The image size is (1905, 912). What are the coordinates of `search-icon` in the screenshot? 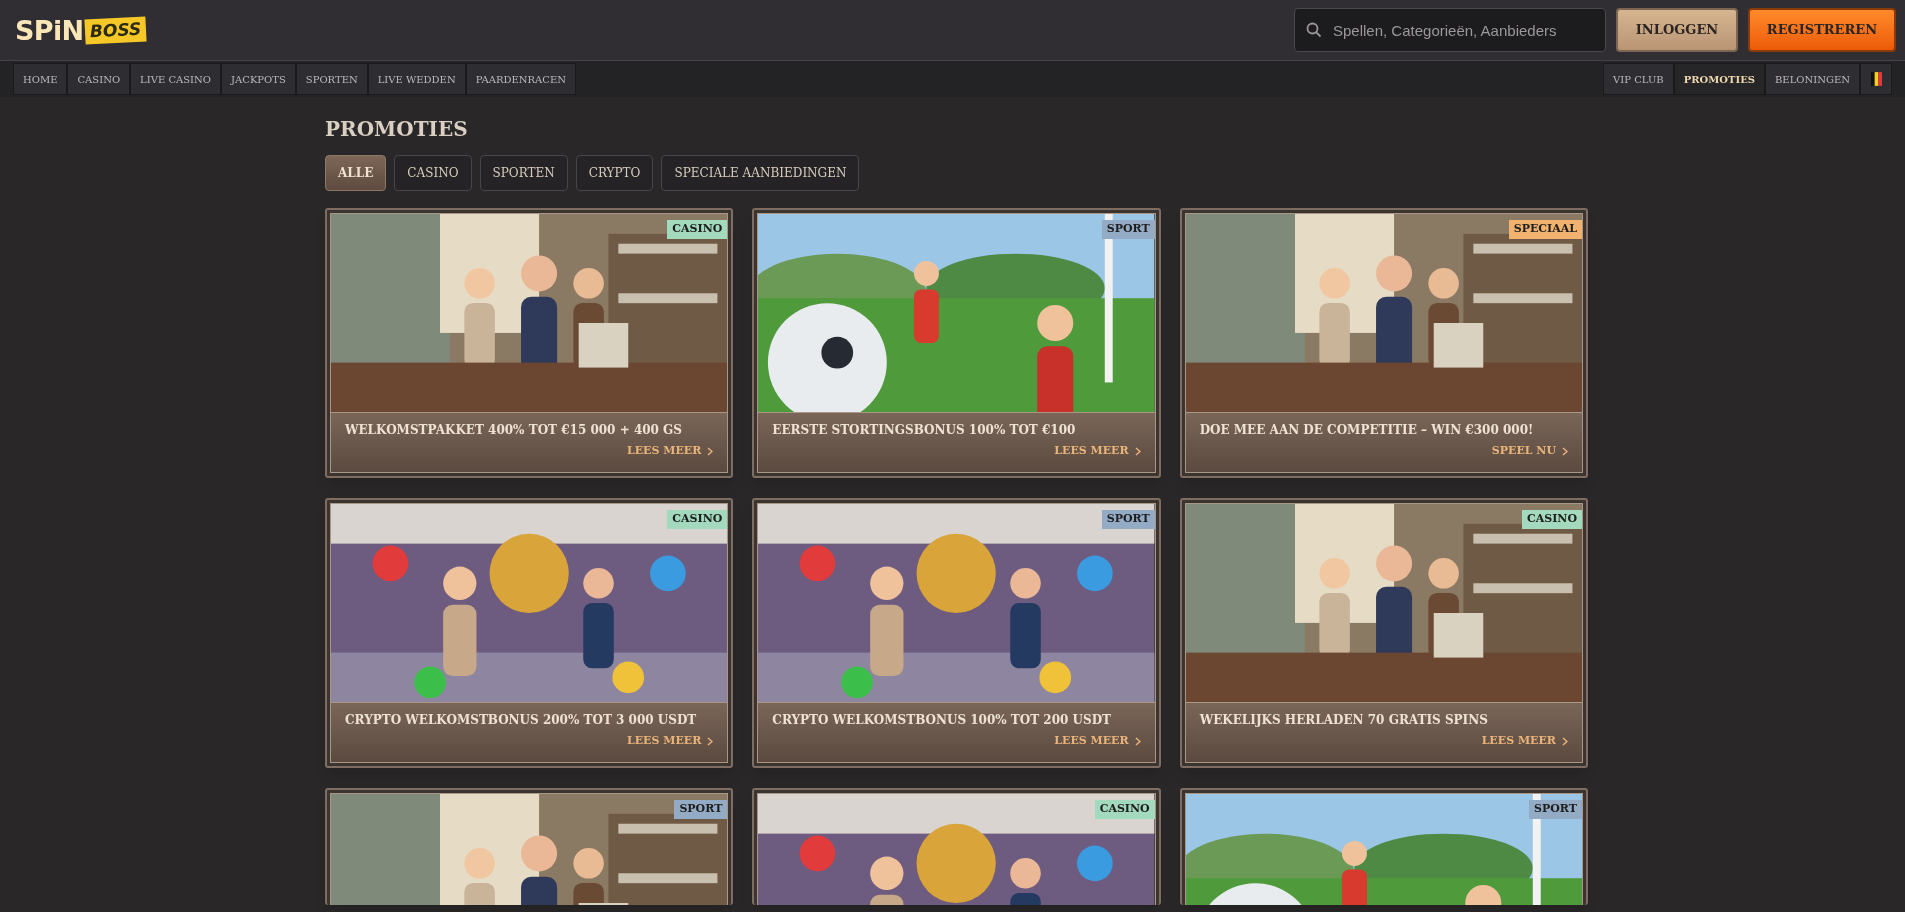 It's located at (1314, 30).